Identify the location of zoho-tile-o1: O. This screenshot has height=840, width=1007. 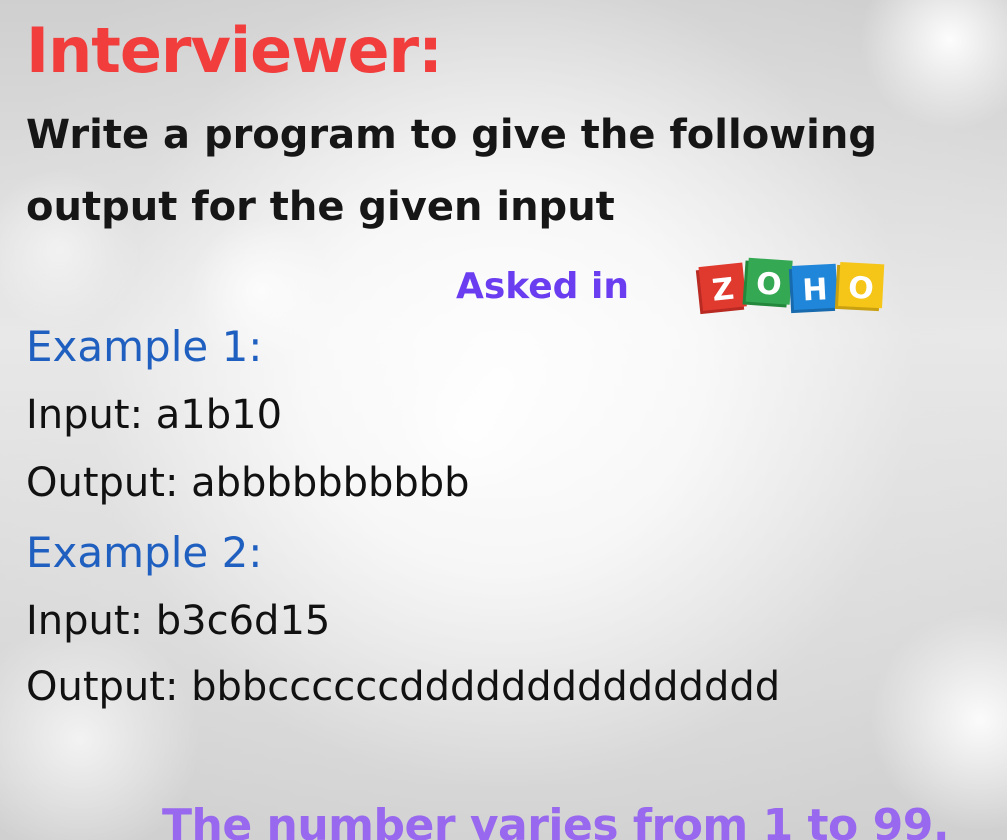
(767, 282).